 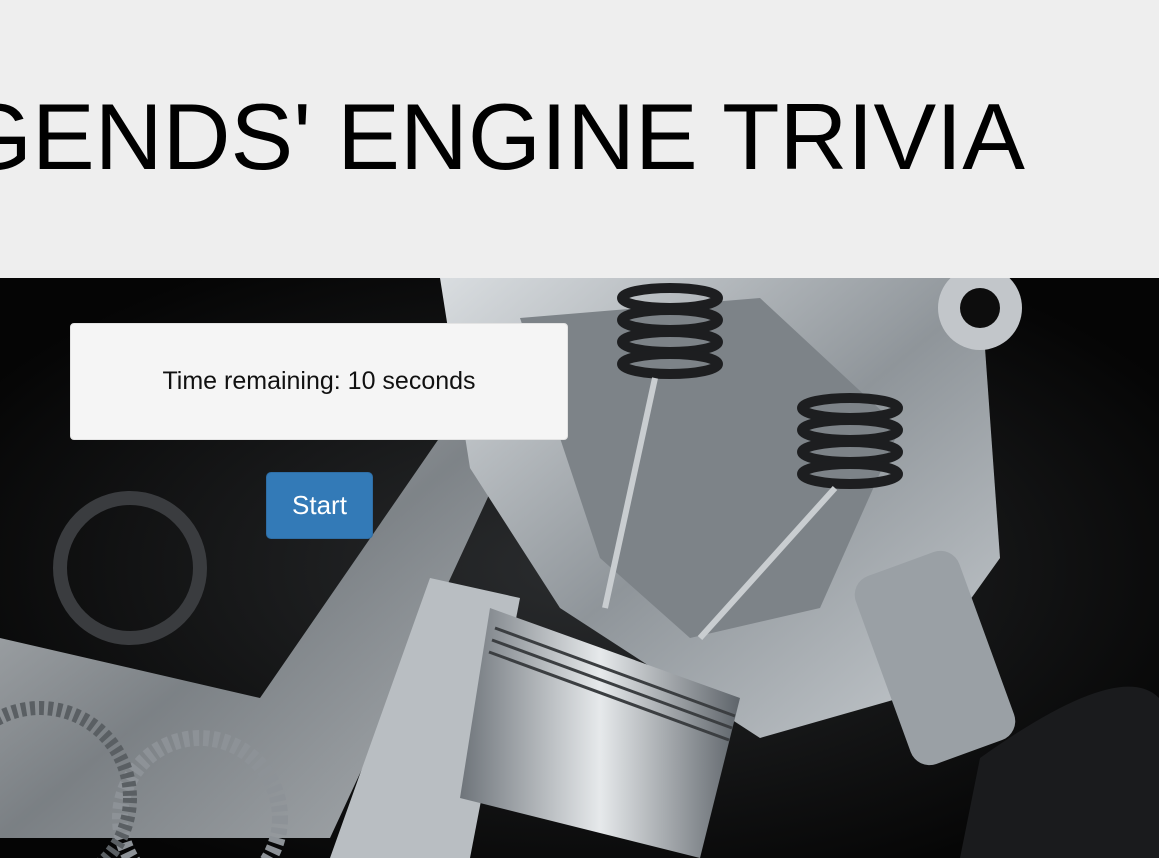 What do you see at coordinates (512, 136) in the screenshot?
I see `page-title: LEGENDS' ENGINE TRIVIA` at bounding box center [512, 136].